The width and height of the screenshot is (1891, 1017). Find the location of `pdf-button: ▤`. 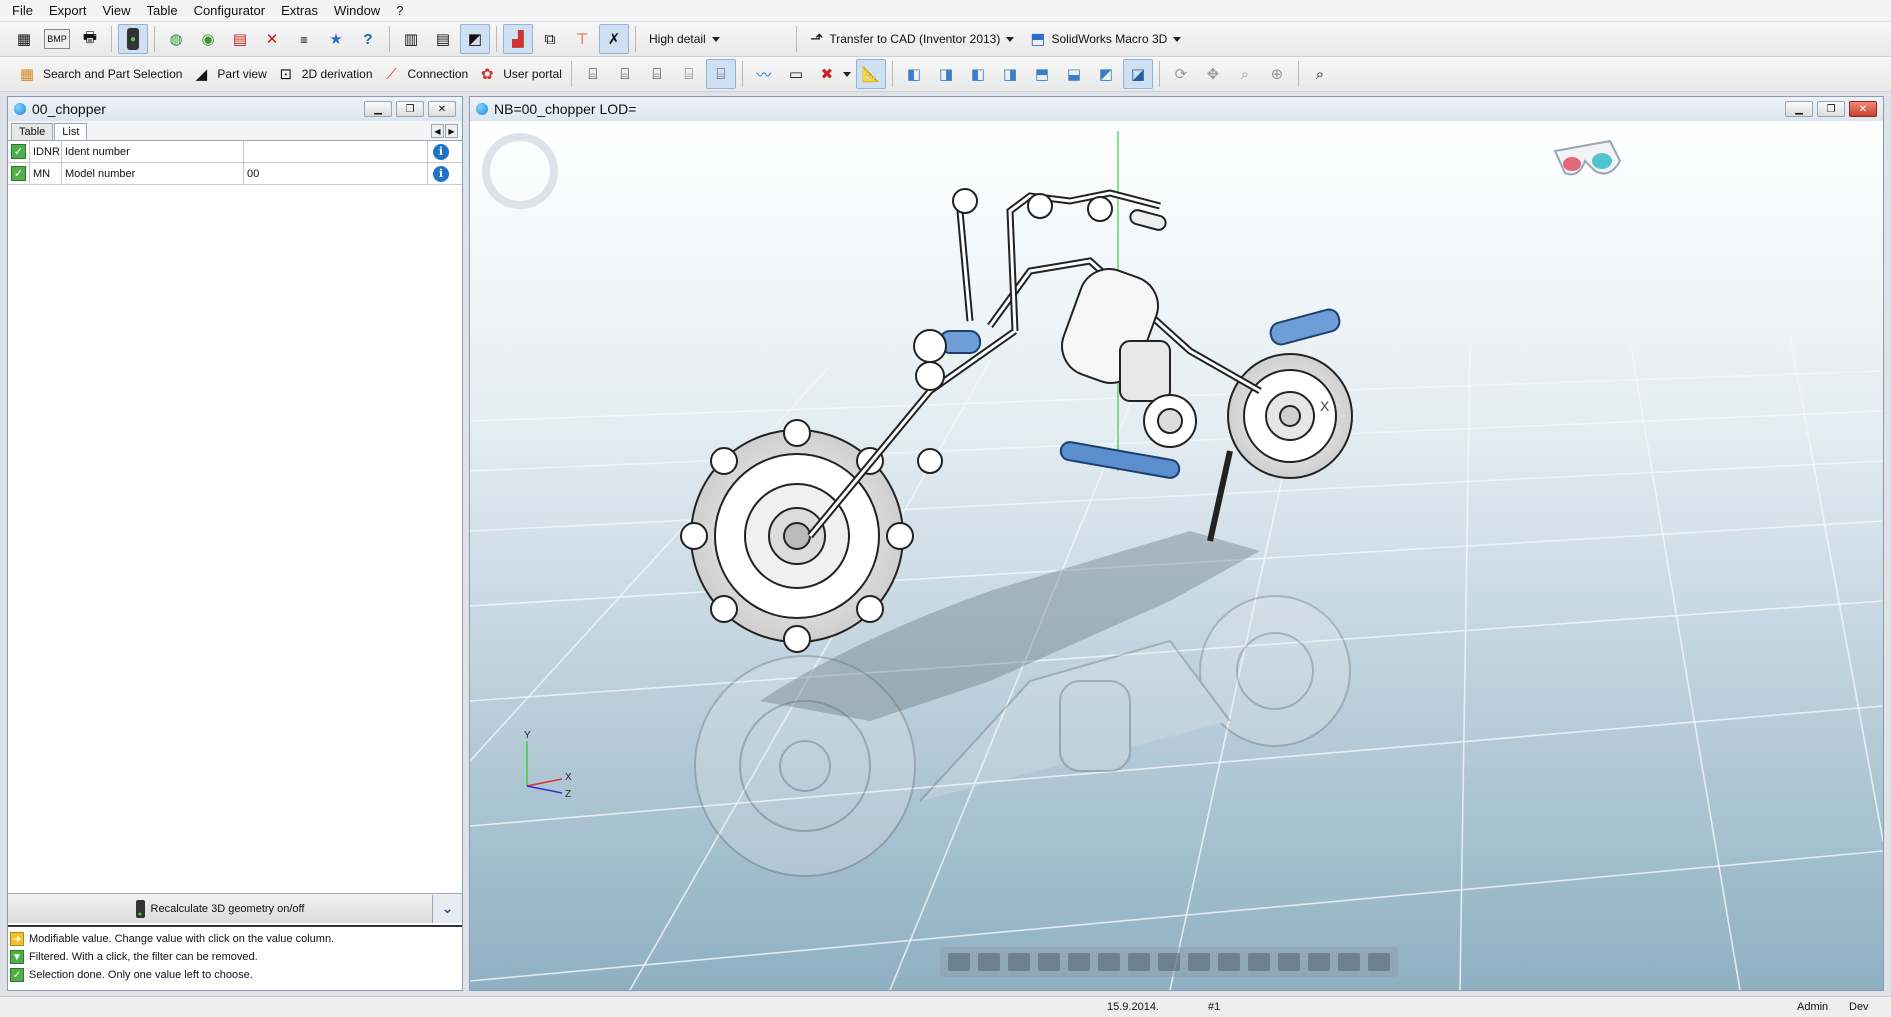

pdf-button: ▤ is located at coordinates (240, 39).